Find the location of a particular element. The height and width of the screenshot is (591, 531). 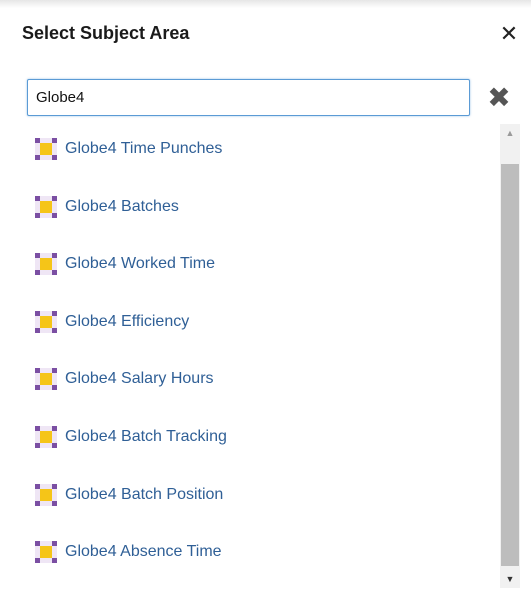

subject-area-item: Globe4 Salary Hours is located at coordinates (124, 379).